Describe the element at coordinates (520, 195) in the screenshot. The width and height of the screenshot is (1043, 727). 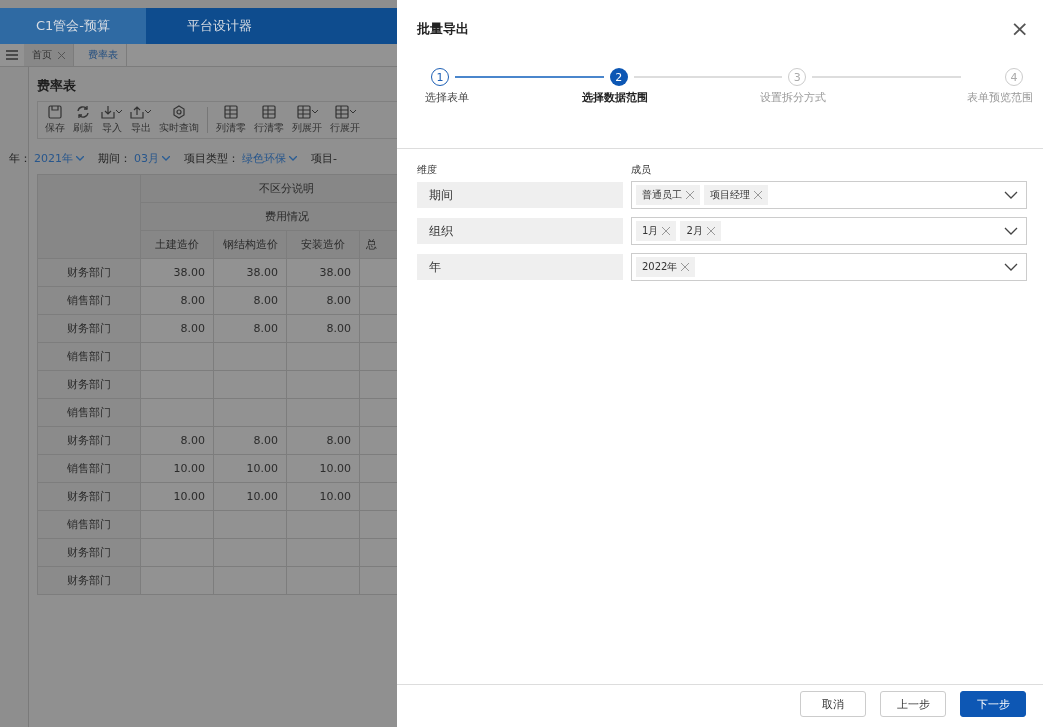
I see `dimension-label: 期间` at that location.